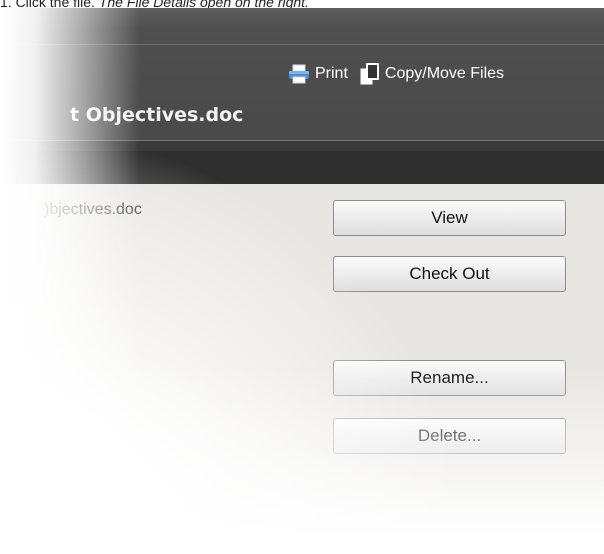 This screenshot has height=554, width=604. What do you see at coordinates (299, 74) in the screenshot?
I see `printer-icon` at bounding box center [299, 74].